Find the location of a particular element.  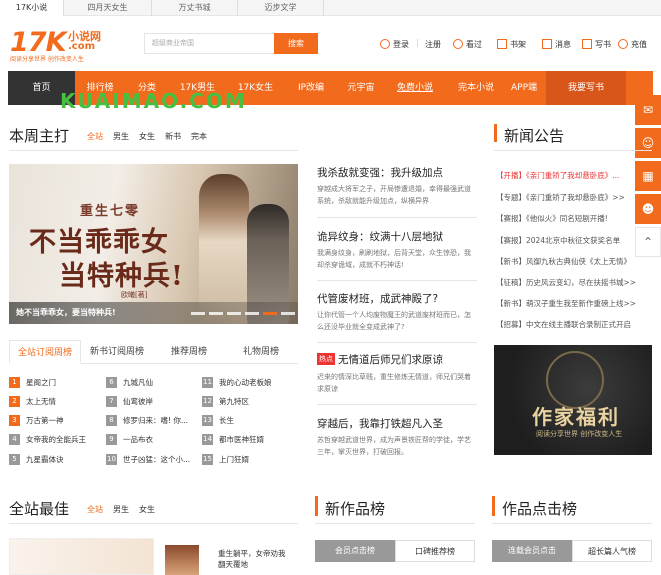

recharge-link: 充值 is located at coordinates (632, 44).